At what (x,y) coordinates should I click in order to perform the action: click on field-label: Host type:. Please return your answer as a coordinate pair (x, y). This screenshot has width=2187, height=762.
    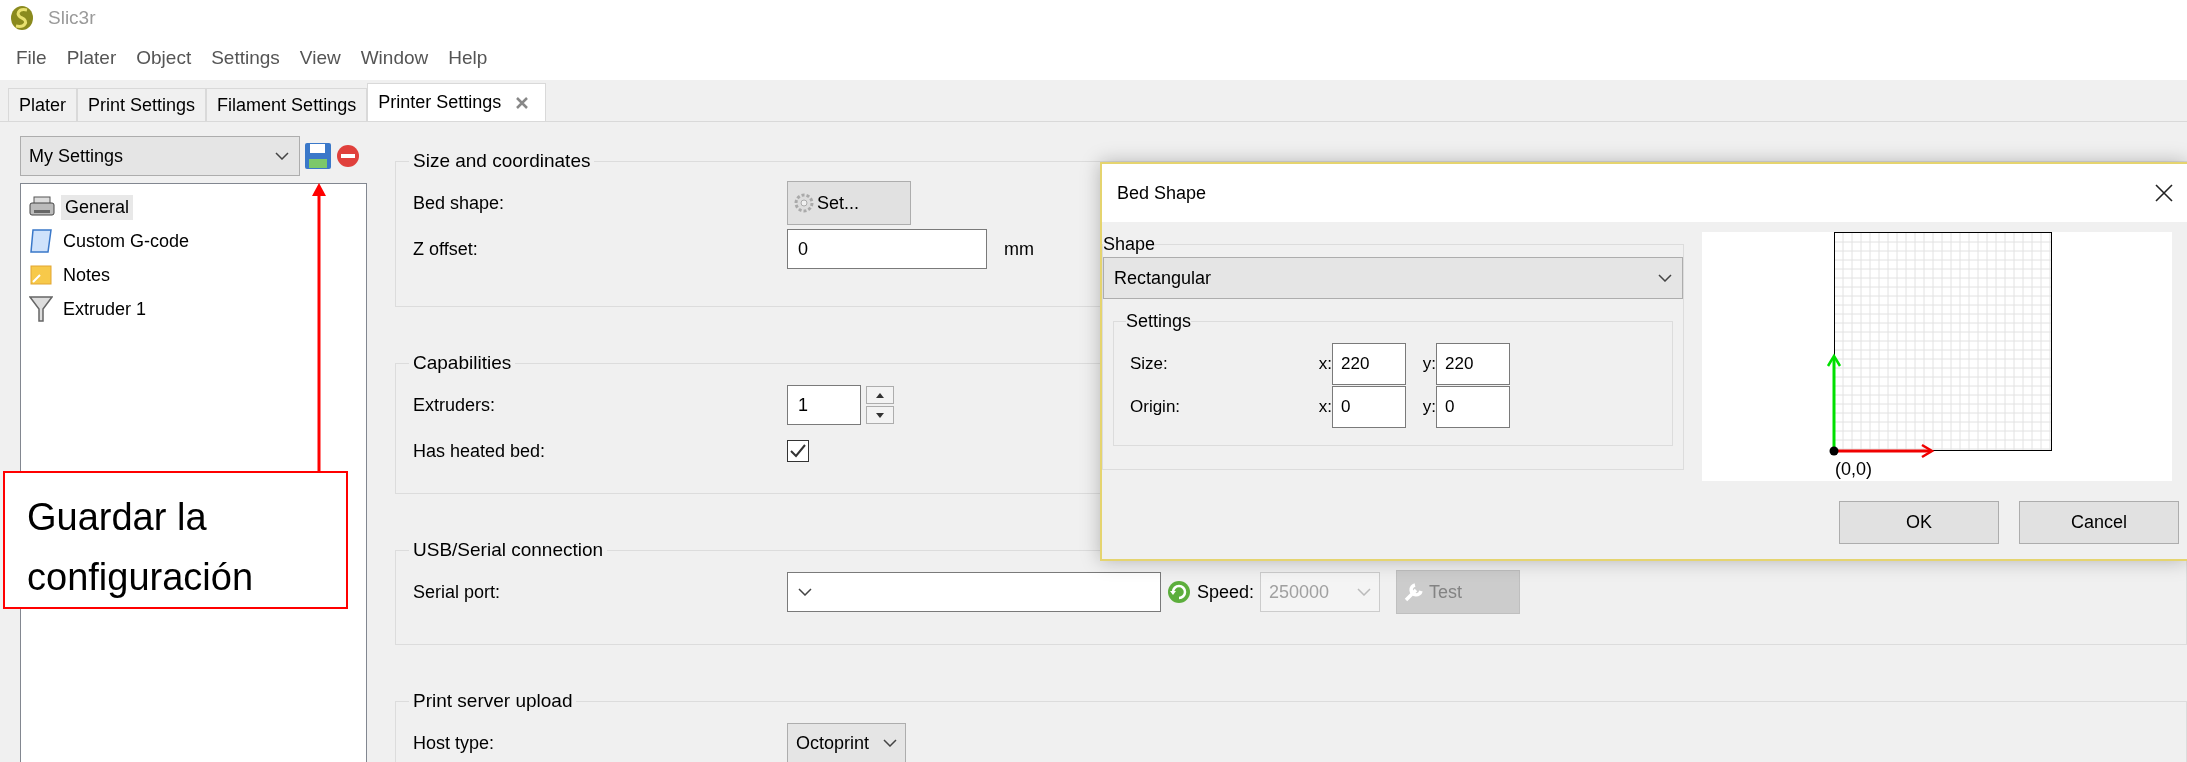
    Looking at the image, I should click on (454, 743).